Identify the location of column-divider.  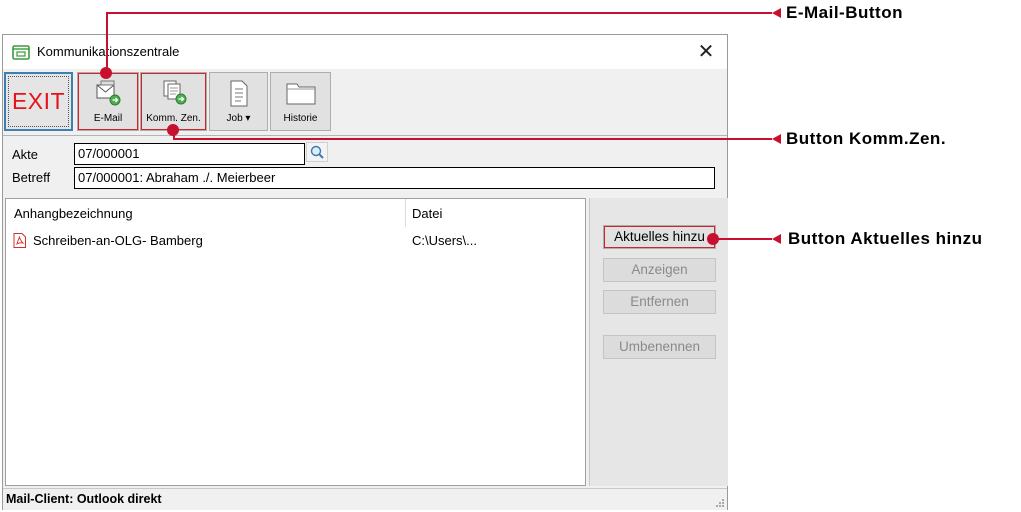
(405, 213).